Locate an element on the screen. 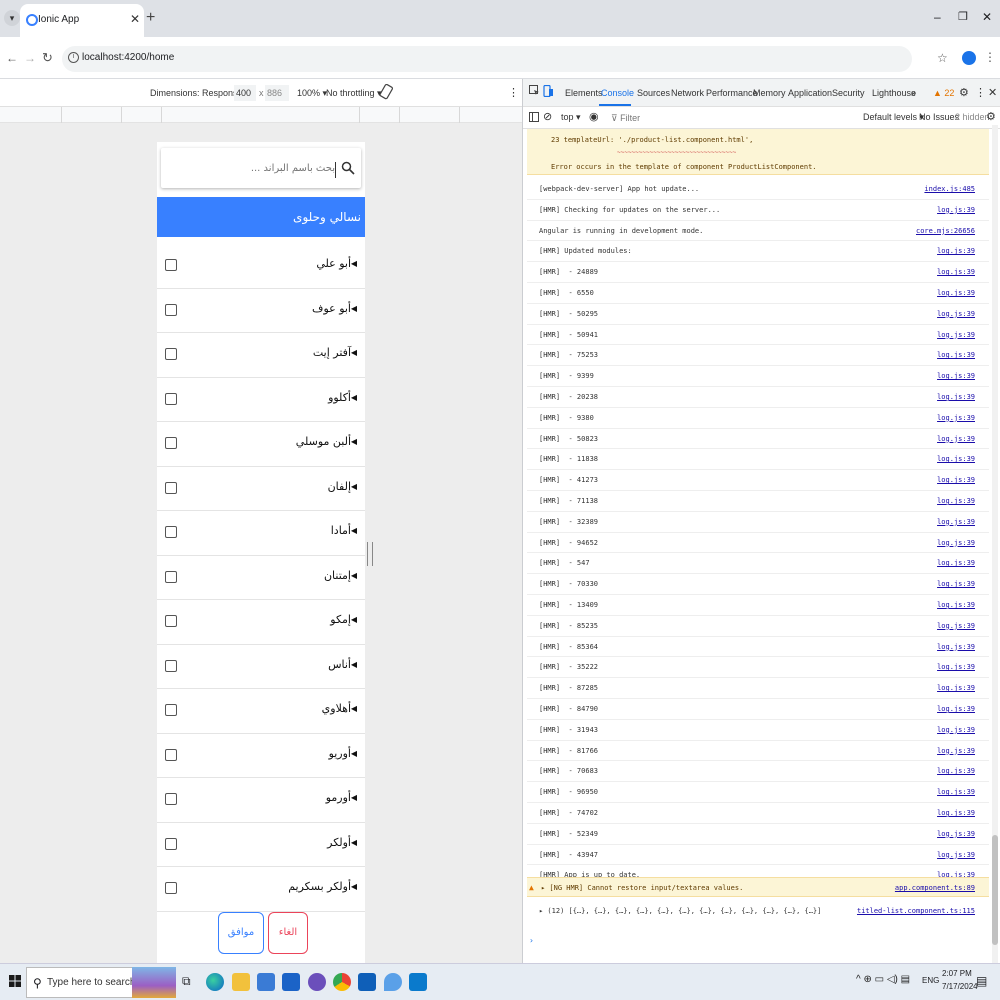  log-levels-select: Default levels ▾ is located at coordinates (893, 117).